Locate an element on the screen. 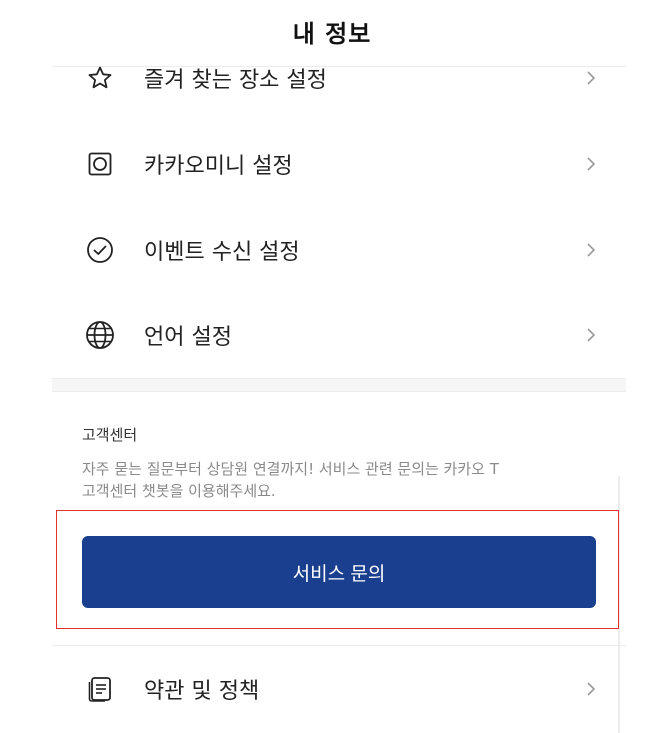 This screenshot has width=664, height=733. section-spacer is located at coordinates (339, 385).